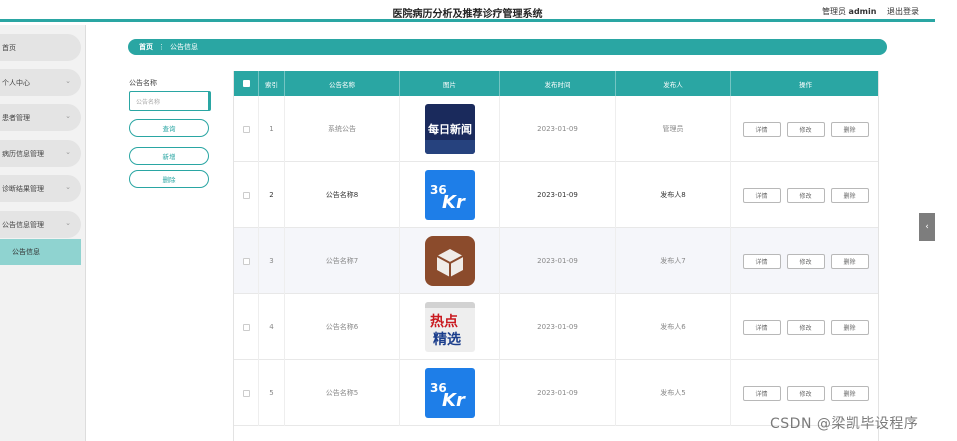 This screenshot has width=957, height=441. What do you see at coordinates (169, 179) in the screenshot?
I see `delete-batch-button: 删除` at bounding box center [169, 179].